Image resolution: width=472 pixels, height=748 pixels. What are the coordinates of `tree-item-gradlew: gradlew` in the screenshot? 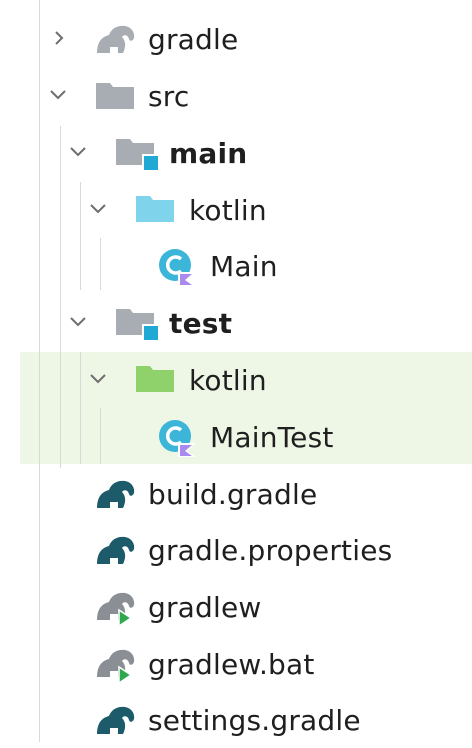 It's located at (236, 607).